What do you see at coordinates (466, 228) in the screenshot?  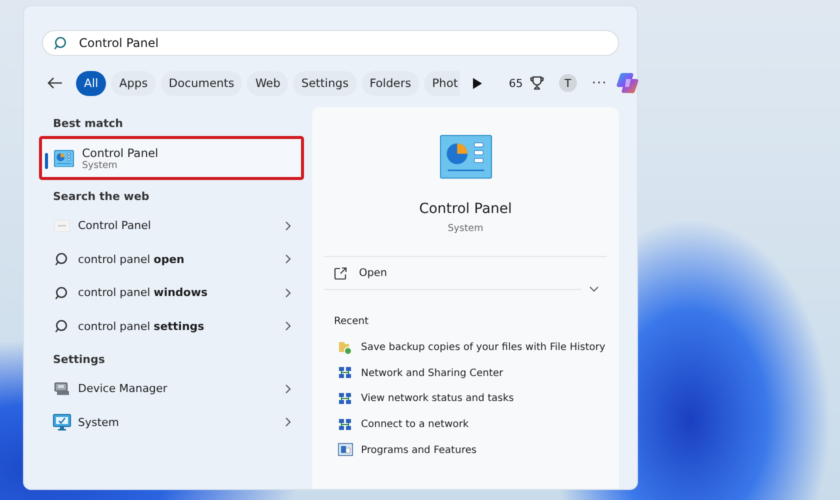 I see `detail-subtitle: System` at bounding box center [466, 228].